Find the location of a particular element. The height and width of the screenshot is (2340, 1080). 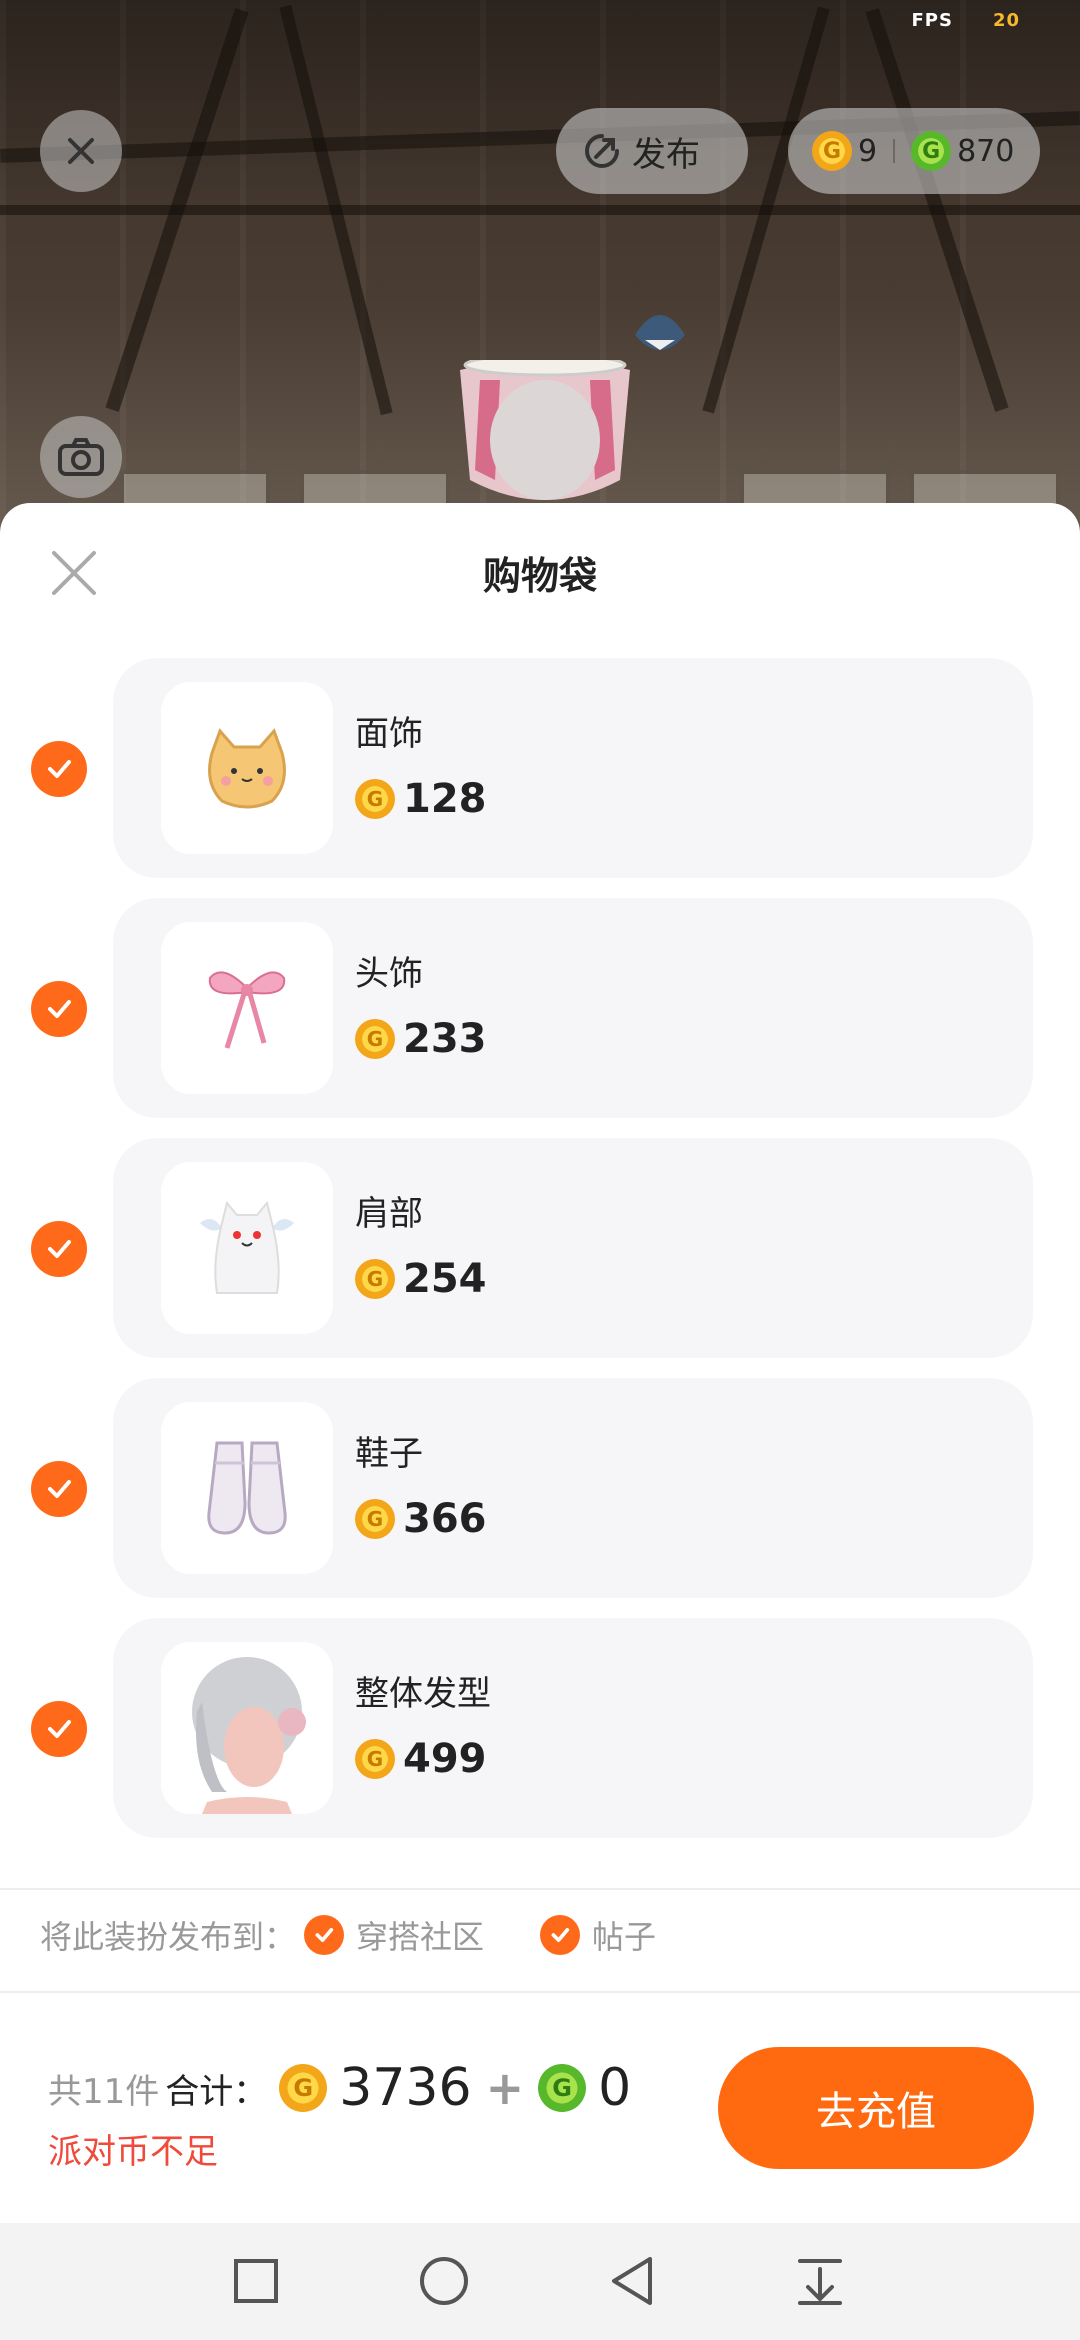

item-price: G 233 is located at coordinates (421, 1039).